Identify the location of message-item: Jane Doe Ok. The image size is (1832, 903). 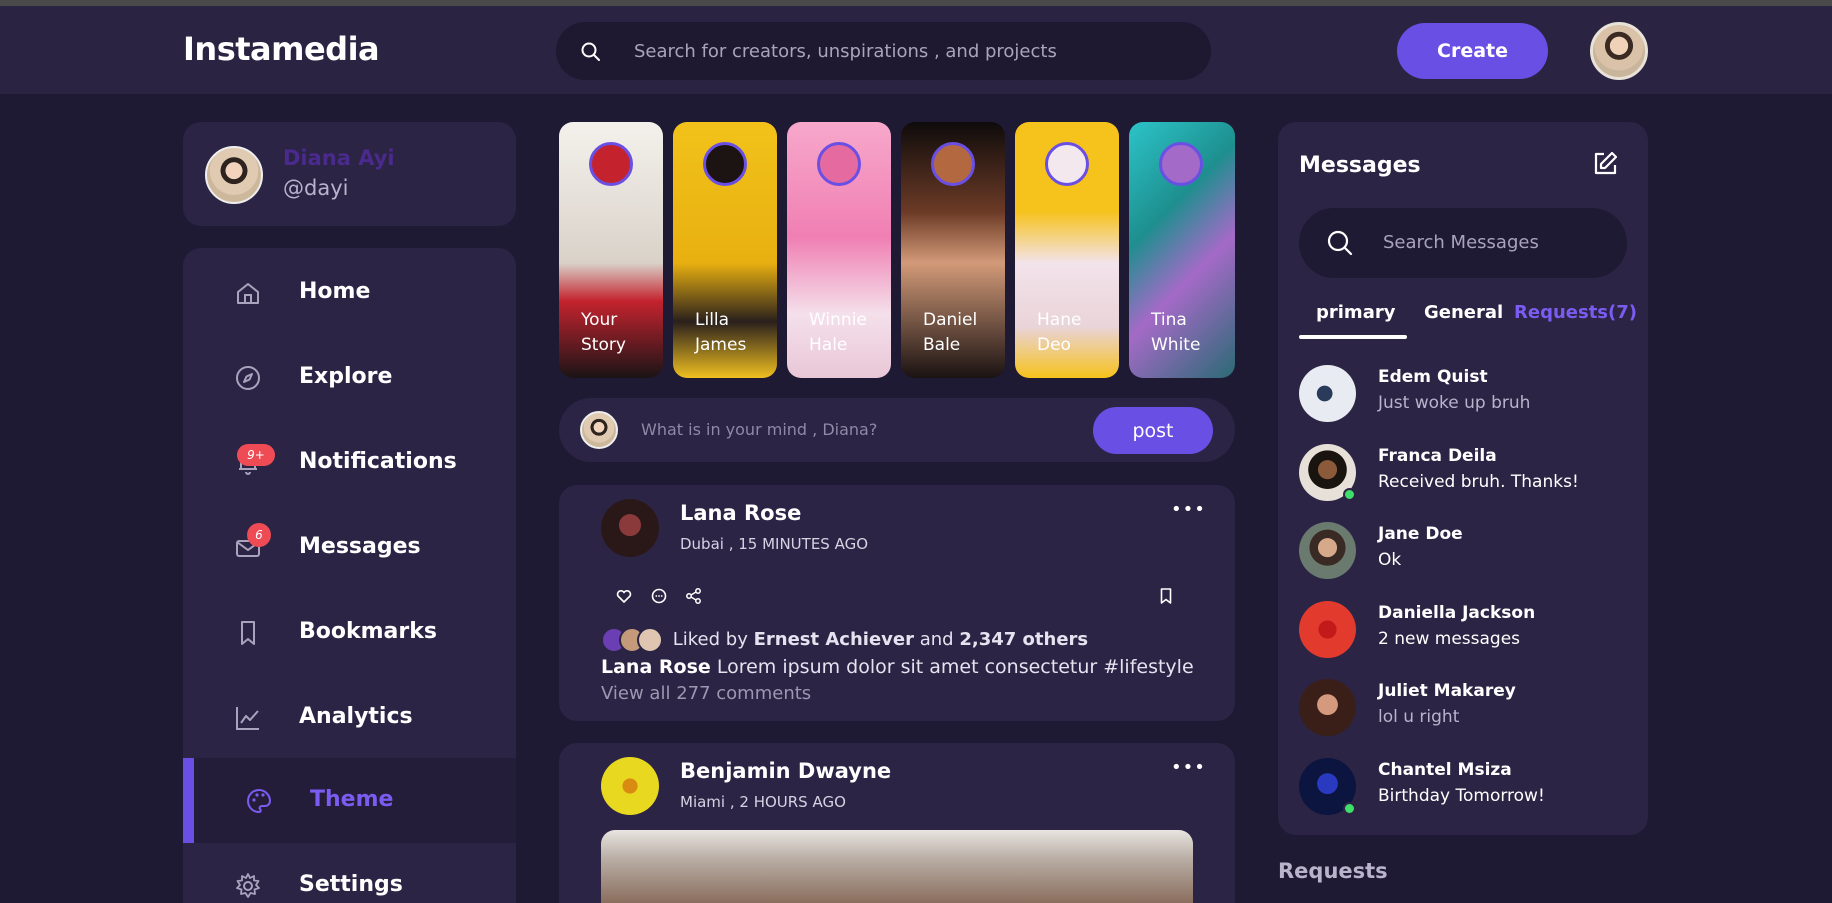
(1464, 552).